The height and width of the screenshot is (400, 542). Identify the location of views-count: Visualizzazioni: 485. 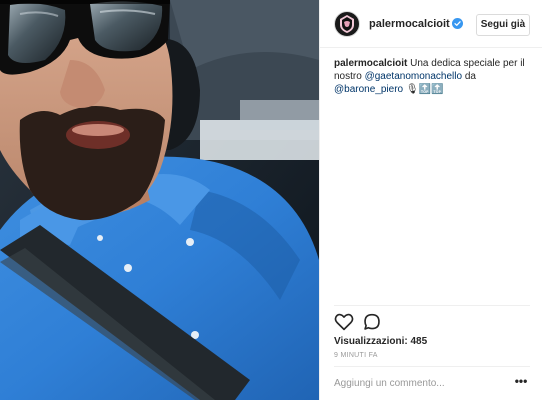
(381, 341).